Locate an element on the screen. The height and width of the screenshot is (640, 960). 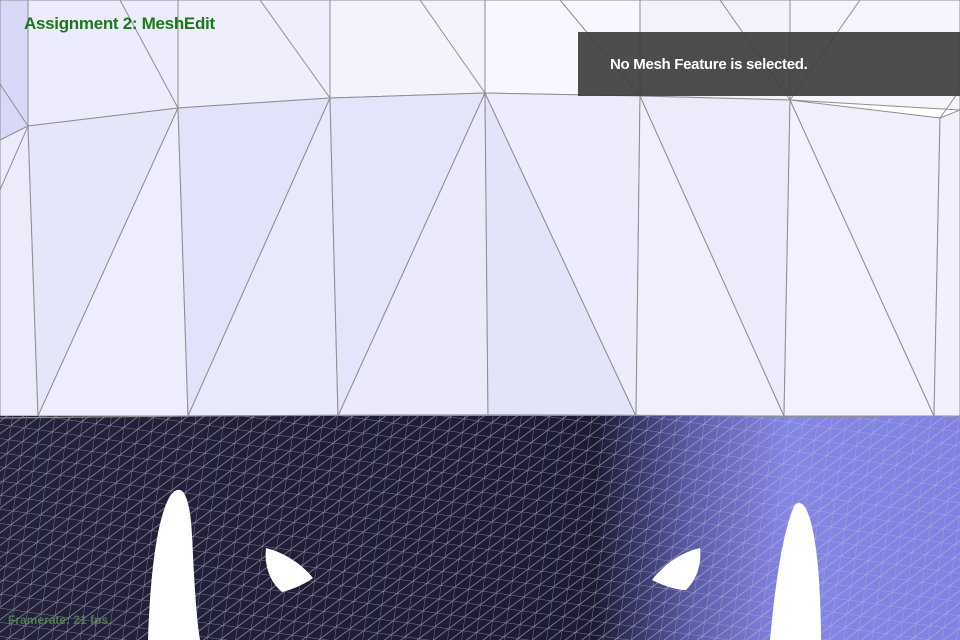
mesh-face is located at coordinates (407, 49).